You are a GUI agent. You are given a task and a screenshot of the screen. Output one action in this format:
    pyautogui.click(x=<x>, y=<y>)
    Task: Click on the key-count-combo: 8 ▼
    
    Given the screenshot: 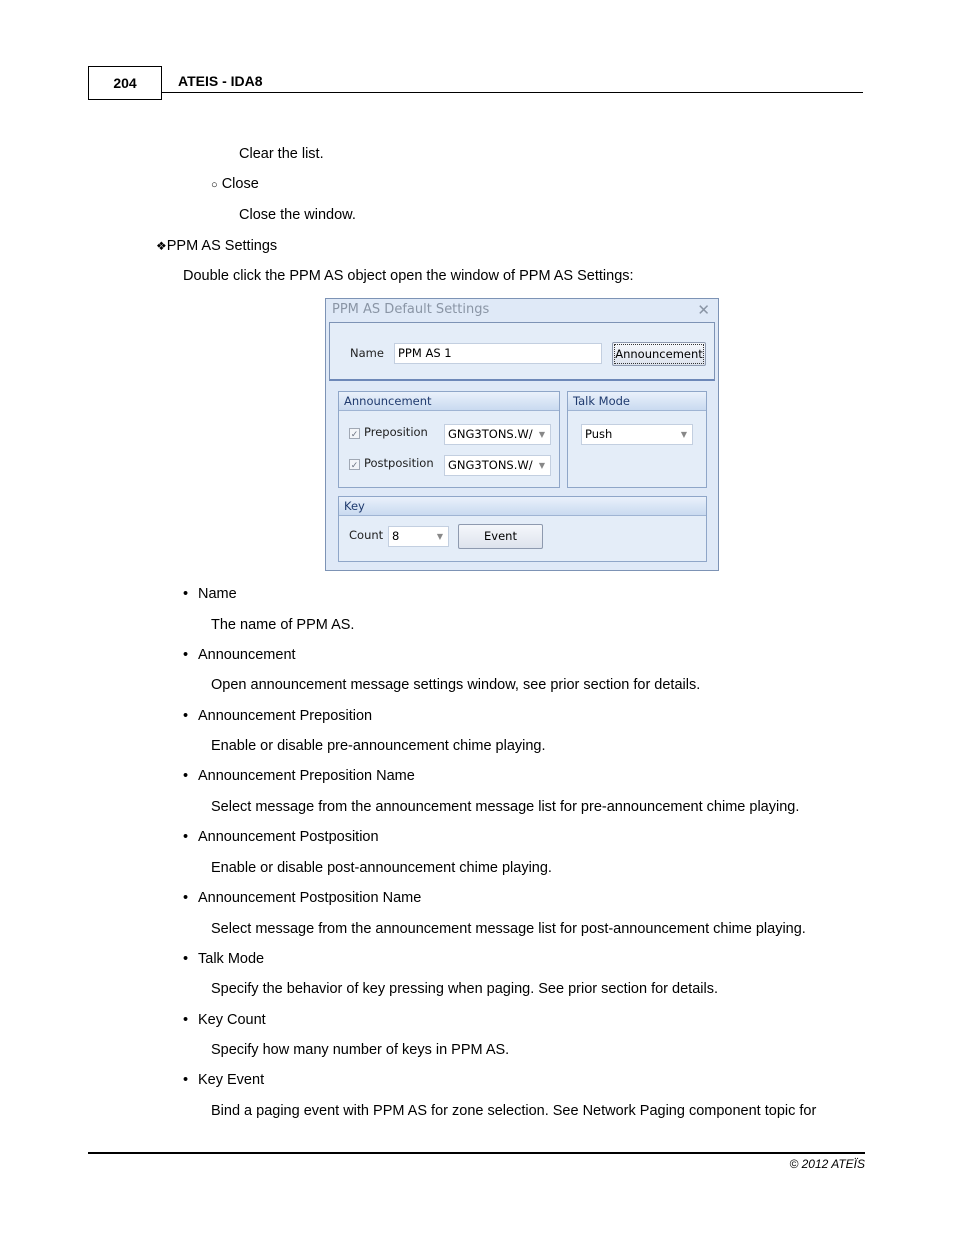 What is the action you would take?
    pyautogui.click(x=418, y=536)
    